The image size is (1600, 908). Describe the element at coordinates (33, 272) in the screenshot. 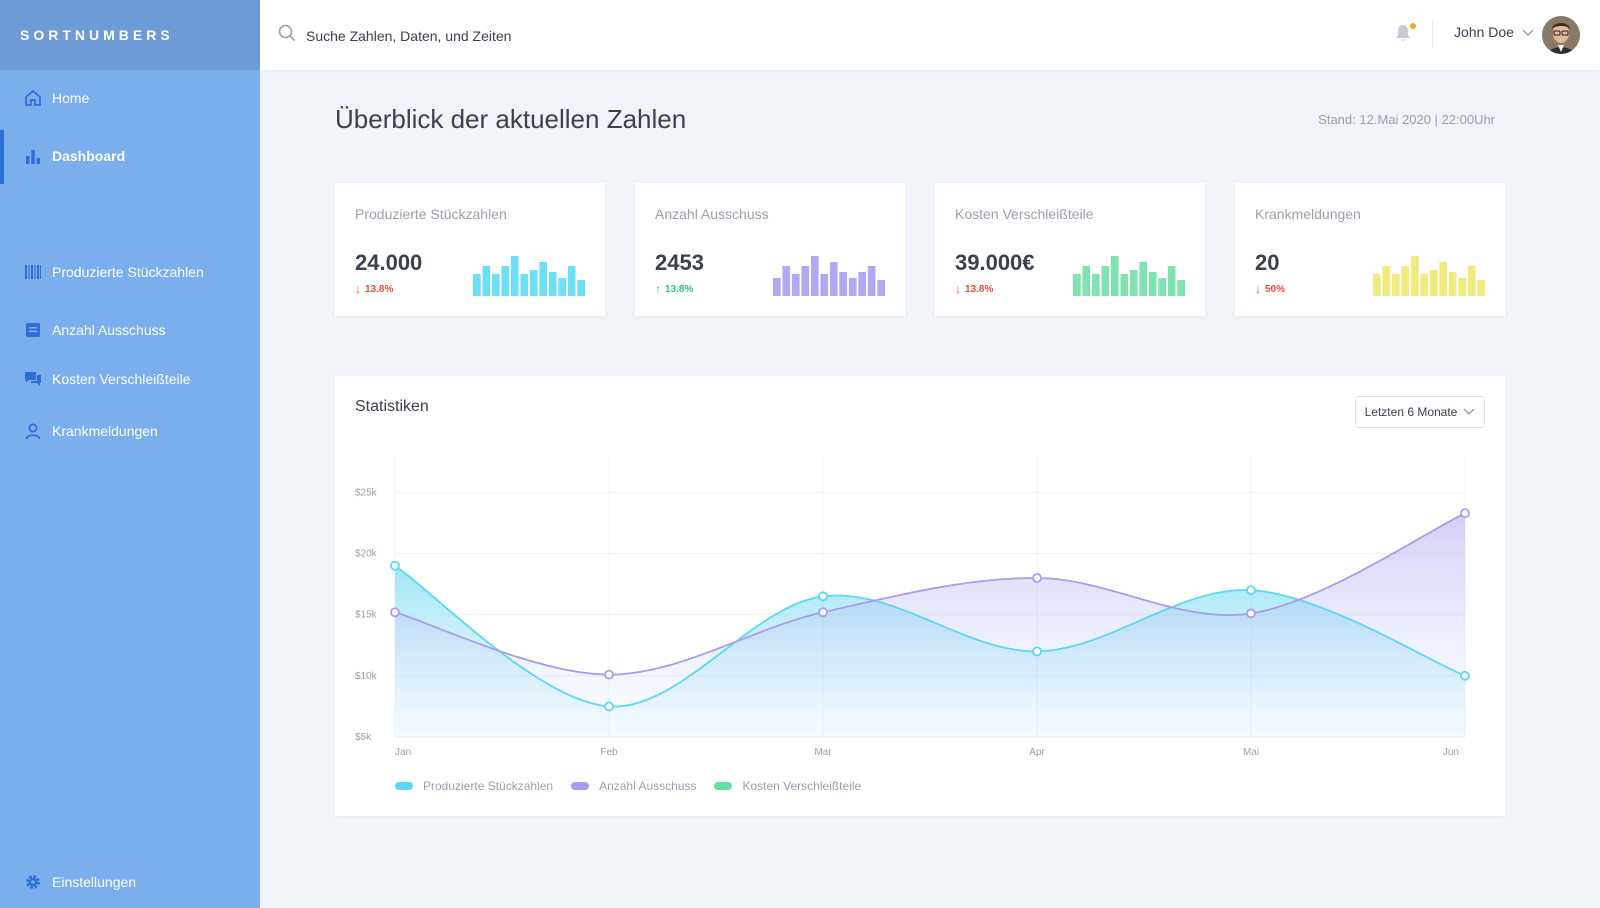

I see `barcode-icon` at that location.